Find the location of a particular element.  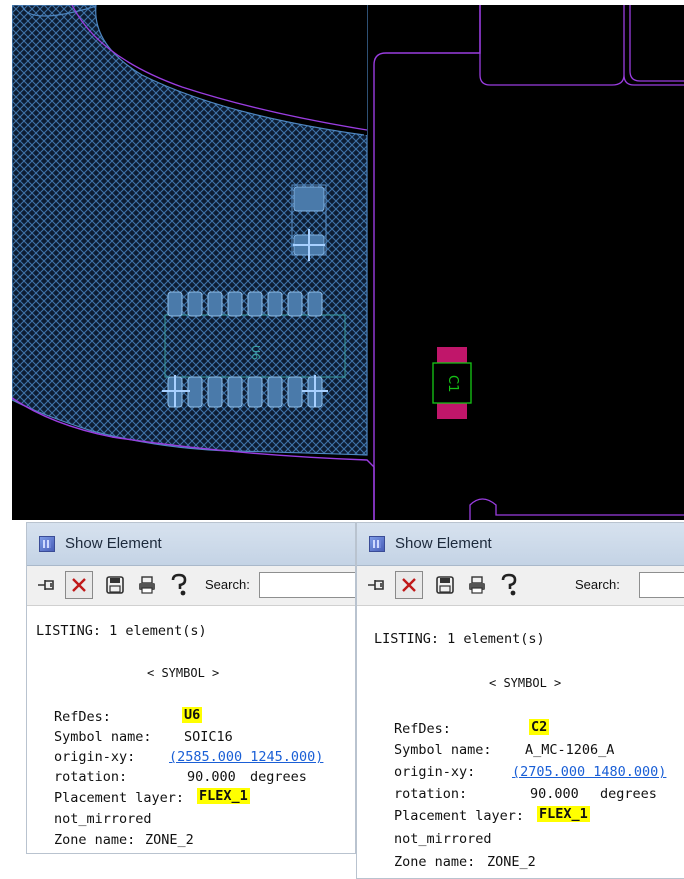

refdes-value: C2 is located at coordinates (539, 727).